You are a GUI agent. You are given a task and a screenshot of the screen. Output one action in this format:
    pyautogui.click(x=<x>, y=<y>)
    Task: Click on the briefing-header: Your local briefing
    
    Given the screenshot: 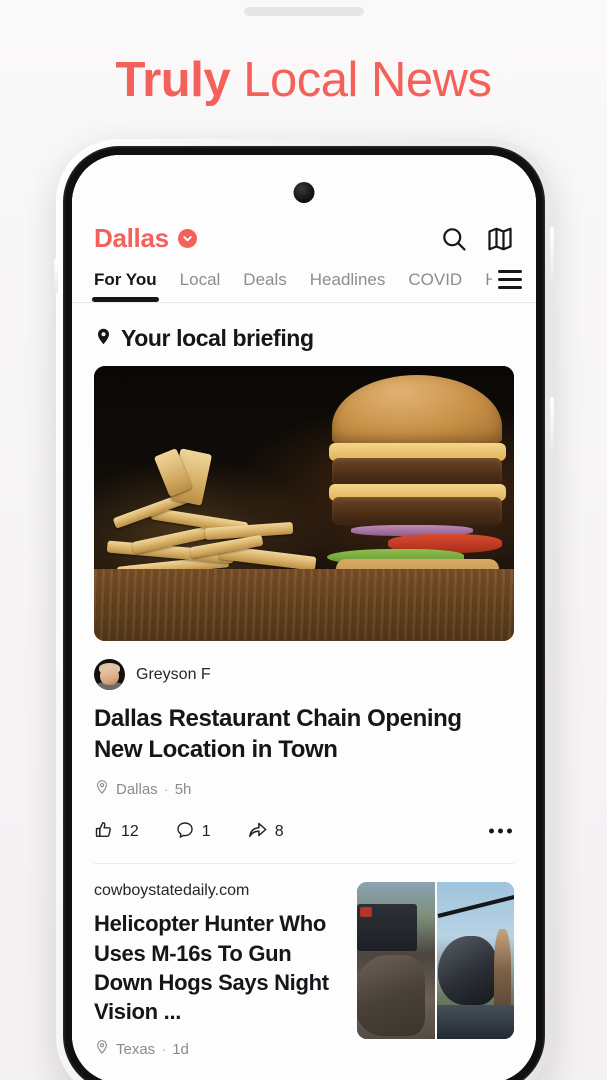 What is the action you would take?
    pyautogui.click(x=304, y=334)
    